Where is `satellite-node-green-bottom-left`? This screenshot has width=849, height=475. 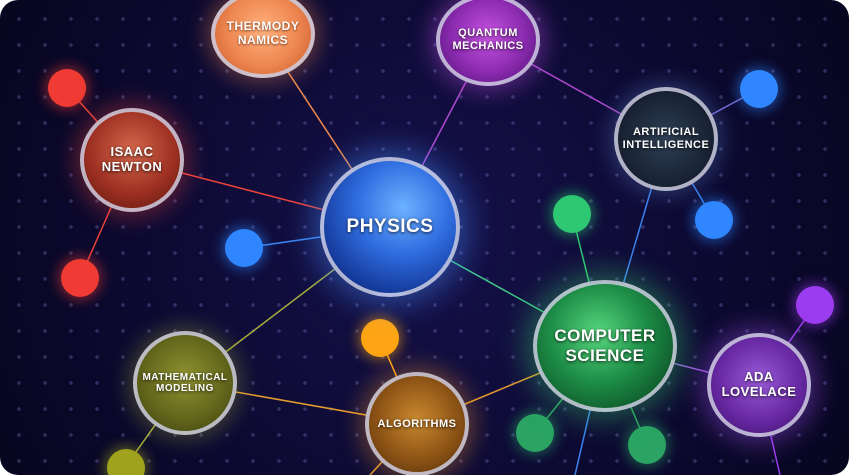 satellite-node-green-bottom-left is located at coordinates (535, 433).